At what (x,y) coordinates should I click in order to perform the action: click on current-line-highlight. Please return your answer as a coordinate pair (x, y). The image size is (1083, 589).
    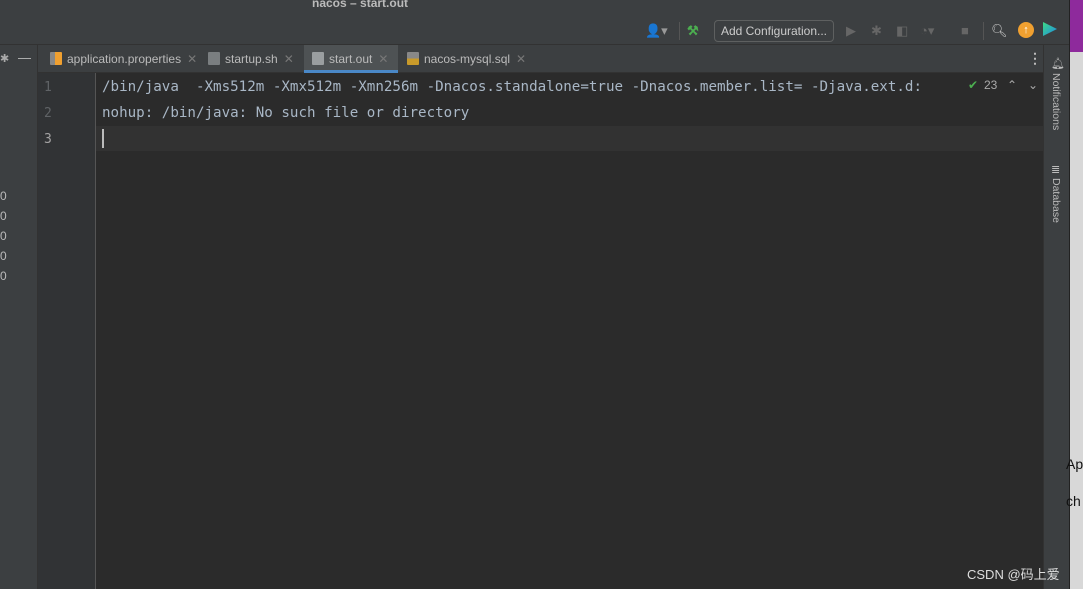
    Looking at the image, I should click on (569, 138).